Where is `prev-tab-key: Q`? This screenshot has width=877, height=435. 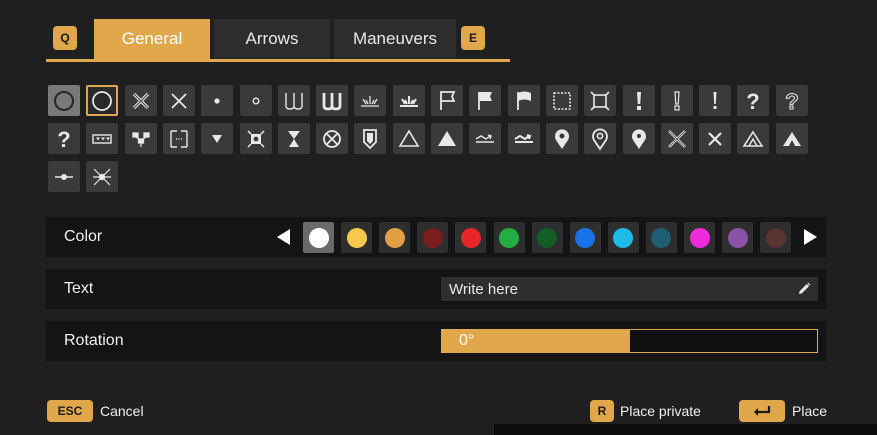
prev-tab-key: Q is located at coordinates (65, 38).